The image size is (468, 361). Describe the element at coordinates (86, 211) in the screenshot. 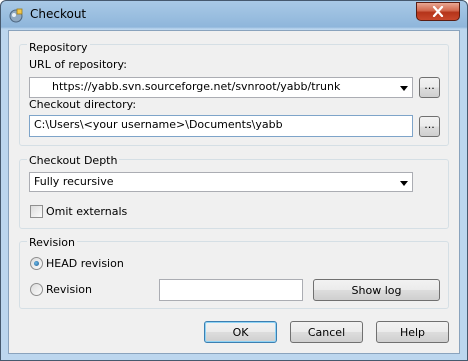

I see `omit-externals-label: Omit externals` at that location.